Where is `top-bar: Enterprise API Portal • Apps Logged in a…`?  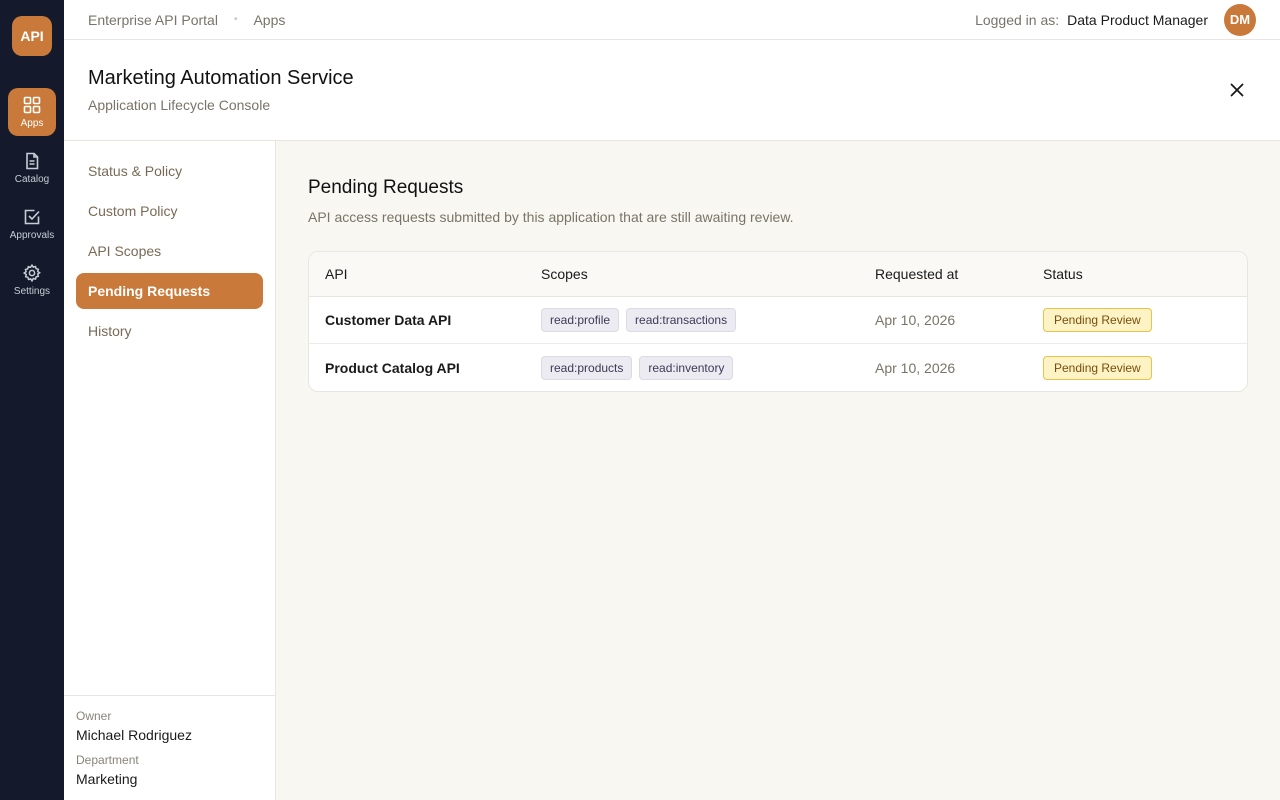
top-bar: Enterprise API Portal • Apps Logged in a… is located at coordinates (672, 20).